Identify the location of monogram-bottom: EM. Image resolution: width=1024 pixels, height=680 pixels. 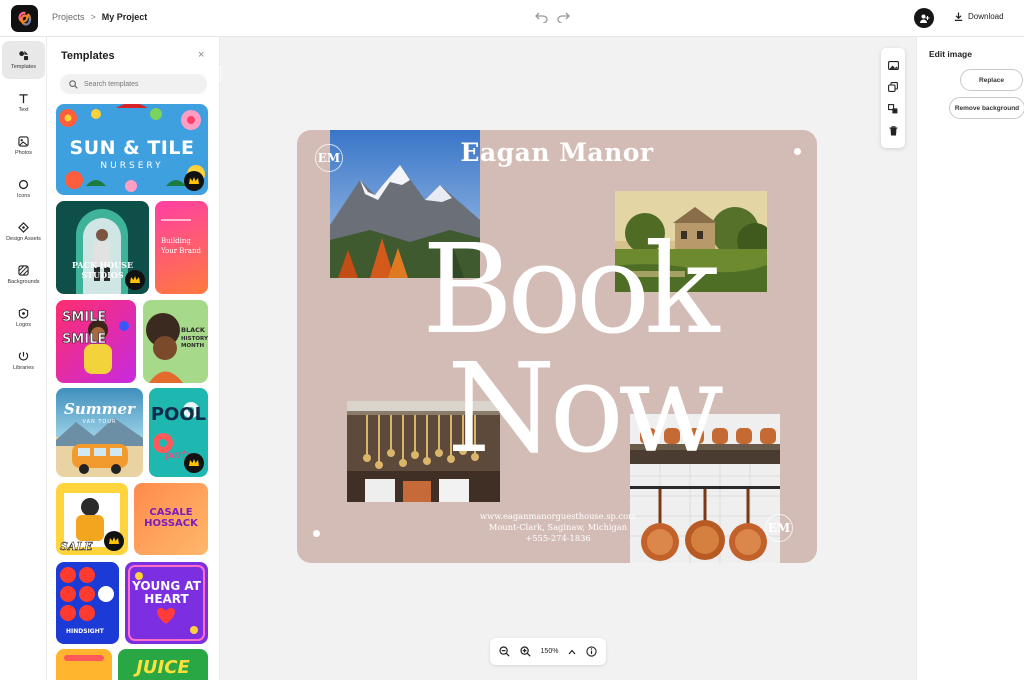
(779, 528).